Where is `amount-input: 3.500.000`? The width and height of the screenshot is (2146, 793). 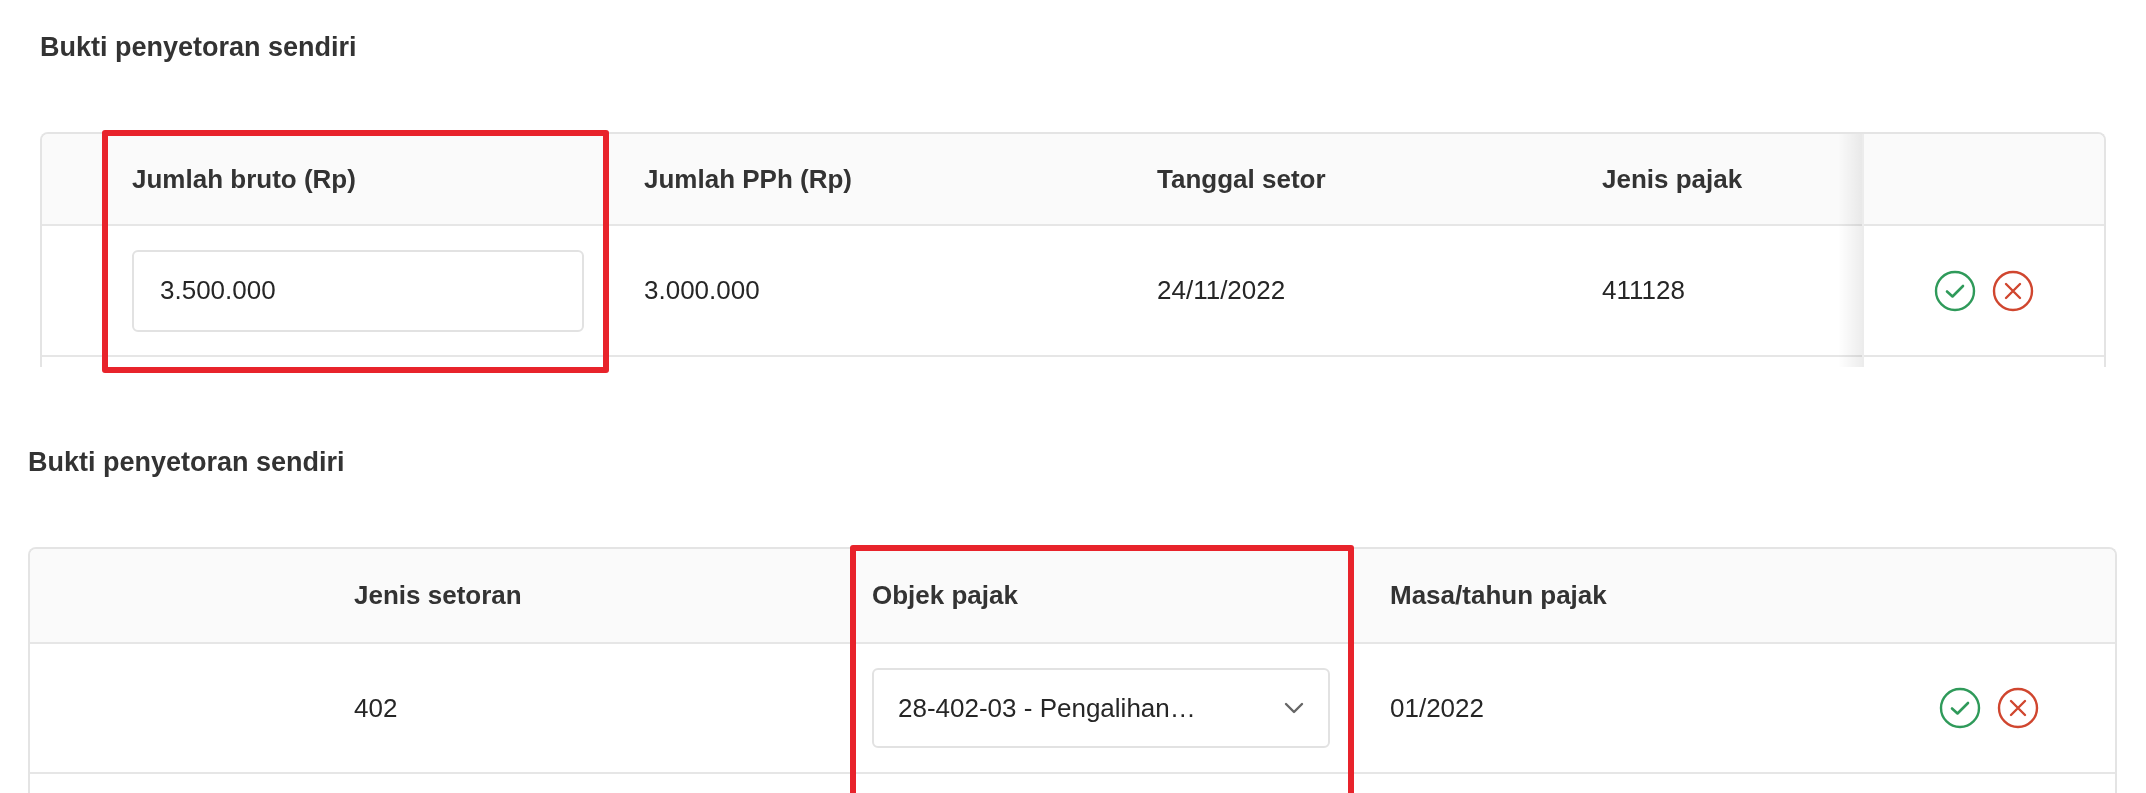 amount-input: 3.500.000 is located at coordinates (358, 290).